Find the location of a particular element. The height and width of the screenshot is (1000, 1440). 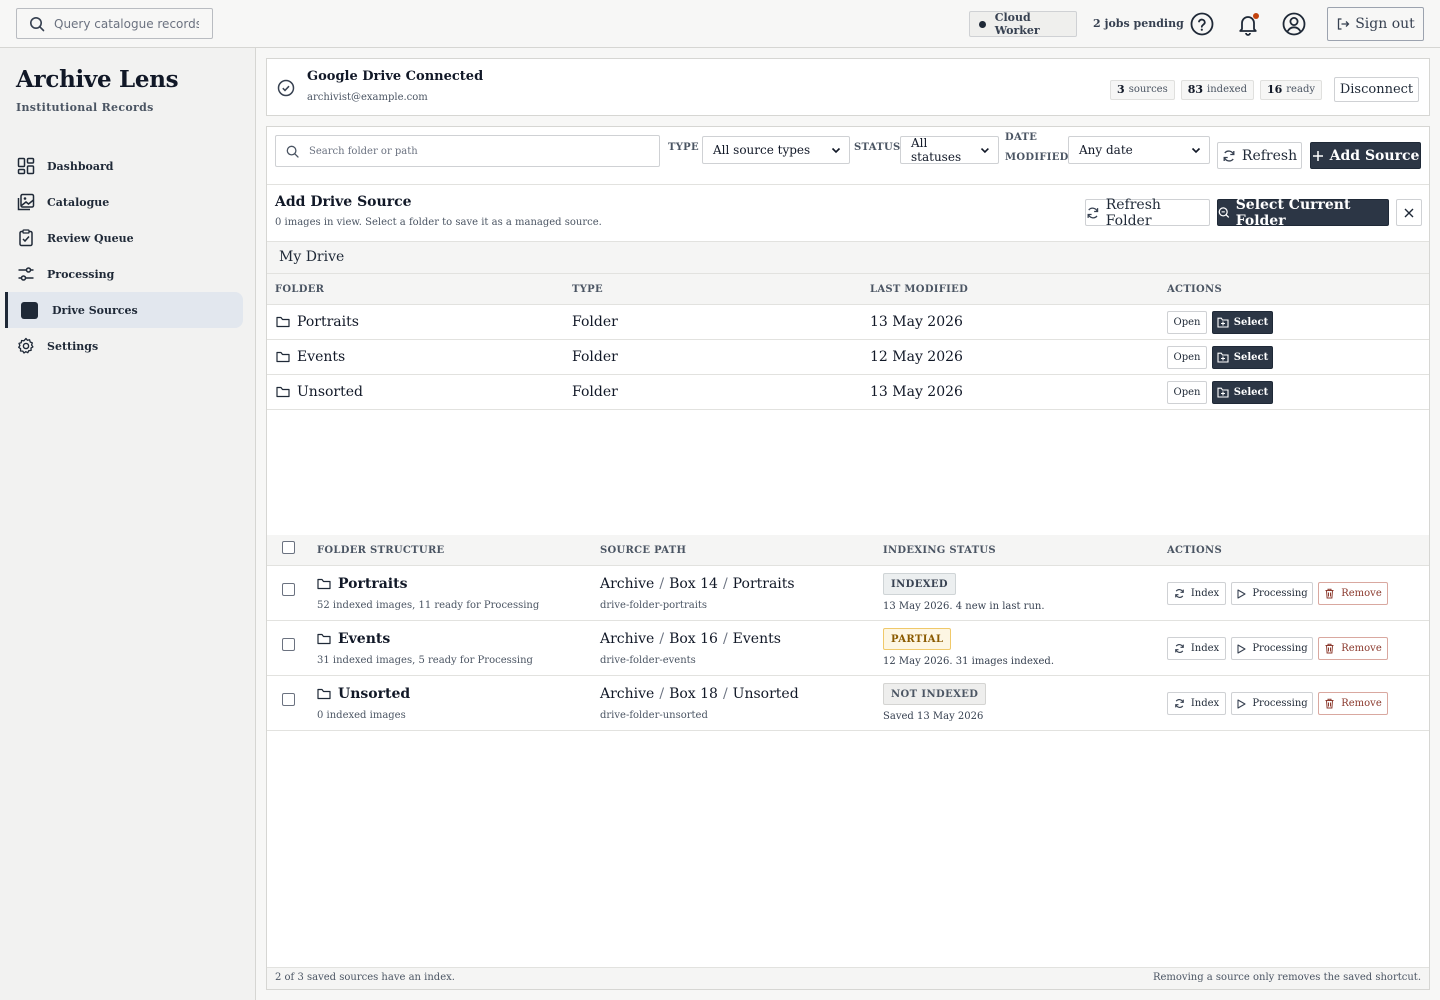

folder-name: Portraits is located at coordinates (328, 322).